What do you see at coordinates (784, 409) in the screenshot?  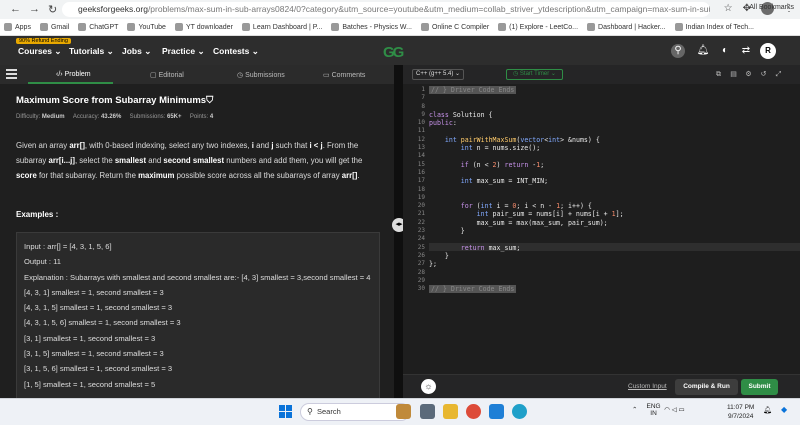 I see `copilot-icon: ◆` at bounding box center [784, 409].